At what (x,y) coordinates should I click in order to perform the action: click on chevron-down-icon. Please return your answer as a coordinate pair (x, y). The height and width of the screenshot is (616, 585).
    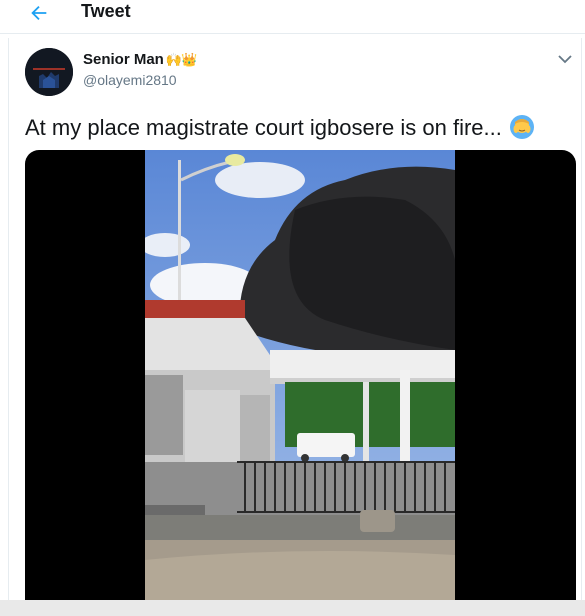
    Looking at the image, I should click on (565, 59).